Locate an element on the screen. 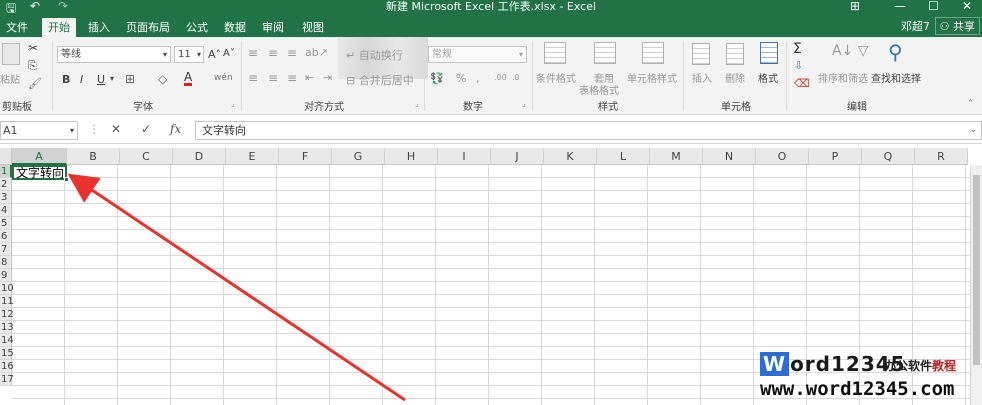 The image size is (982, 405). watermark-url: www.word12345.com is located at coordinates (857, 389).